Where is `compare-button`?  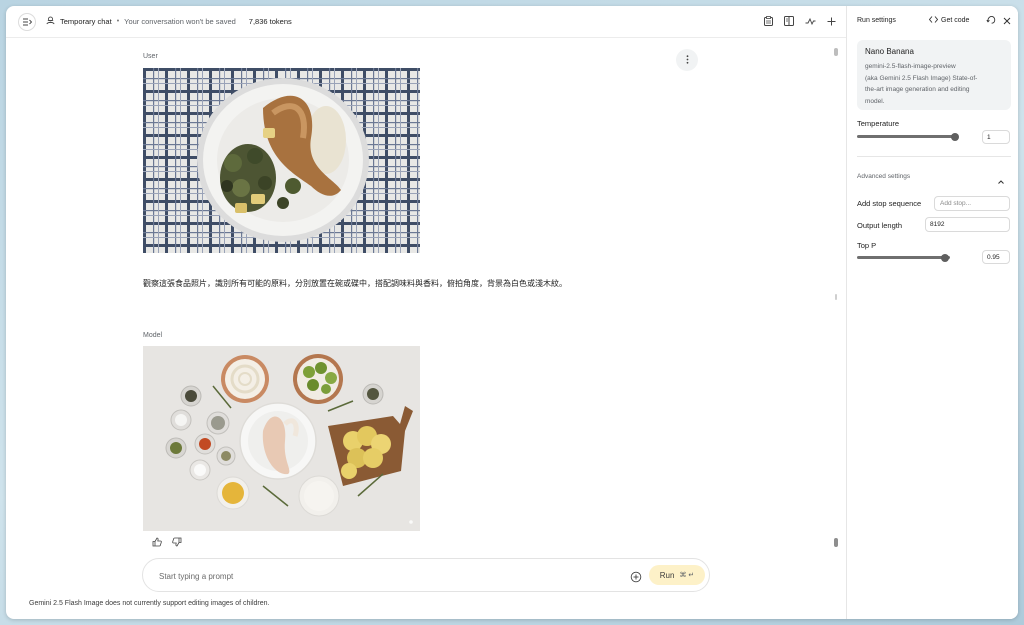 compare-button is located at coordinates (789, 22).